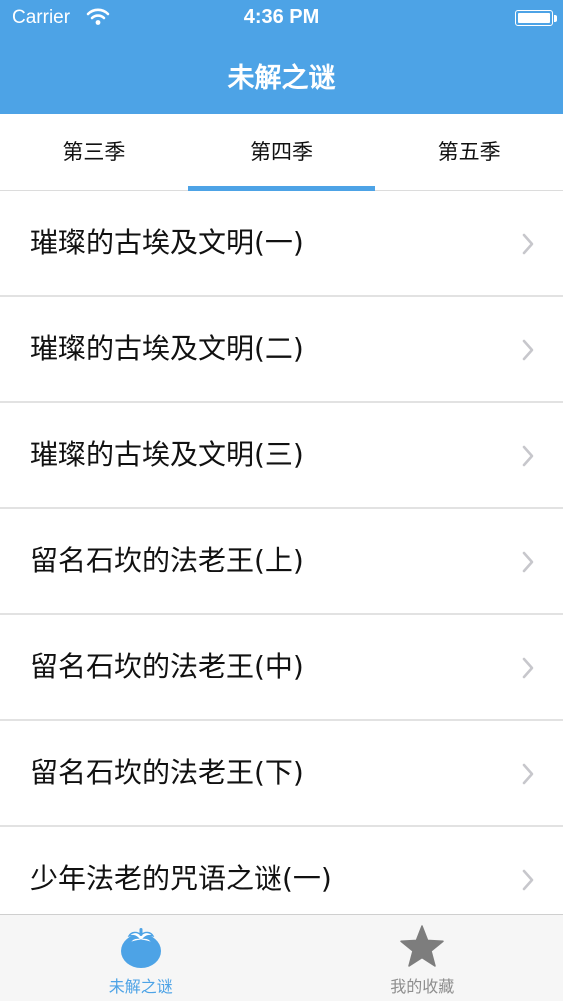 The image size is (563, 1001). I want to click on list-item-label: 璀璨的古埃及文明(一), so click(167, 243).